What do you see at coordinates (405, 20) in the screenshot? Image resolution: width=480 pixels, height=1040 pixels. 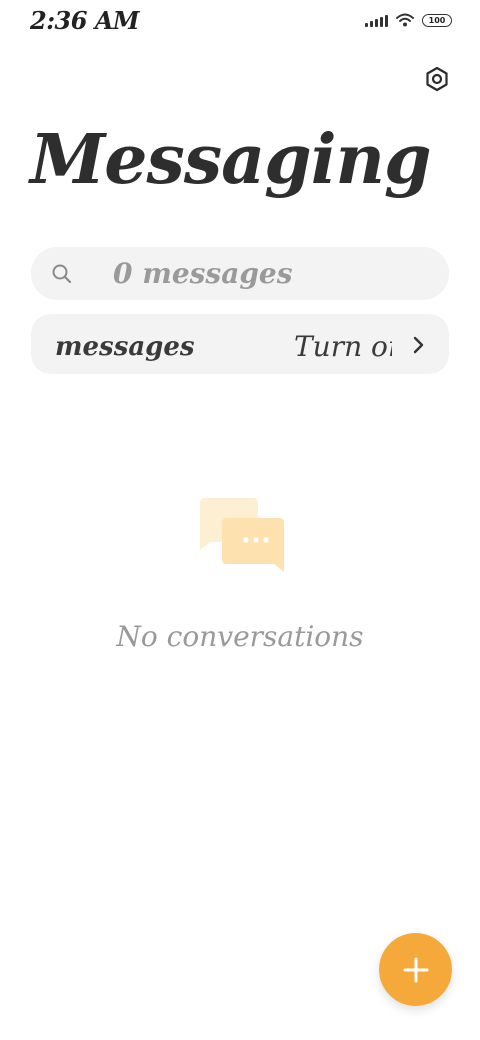 I see `wifi-icon` at bounding box center [405, 20].